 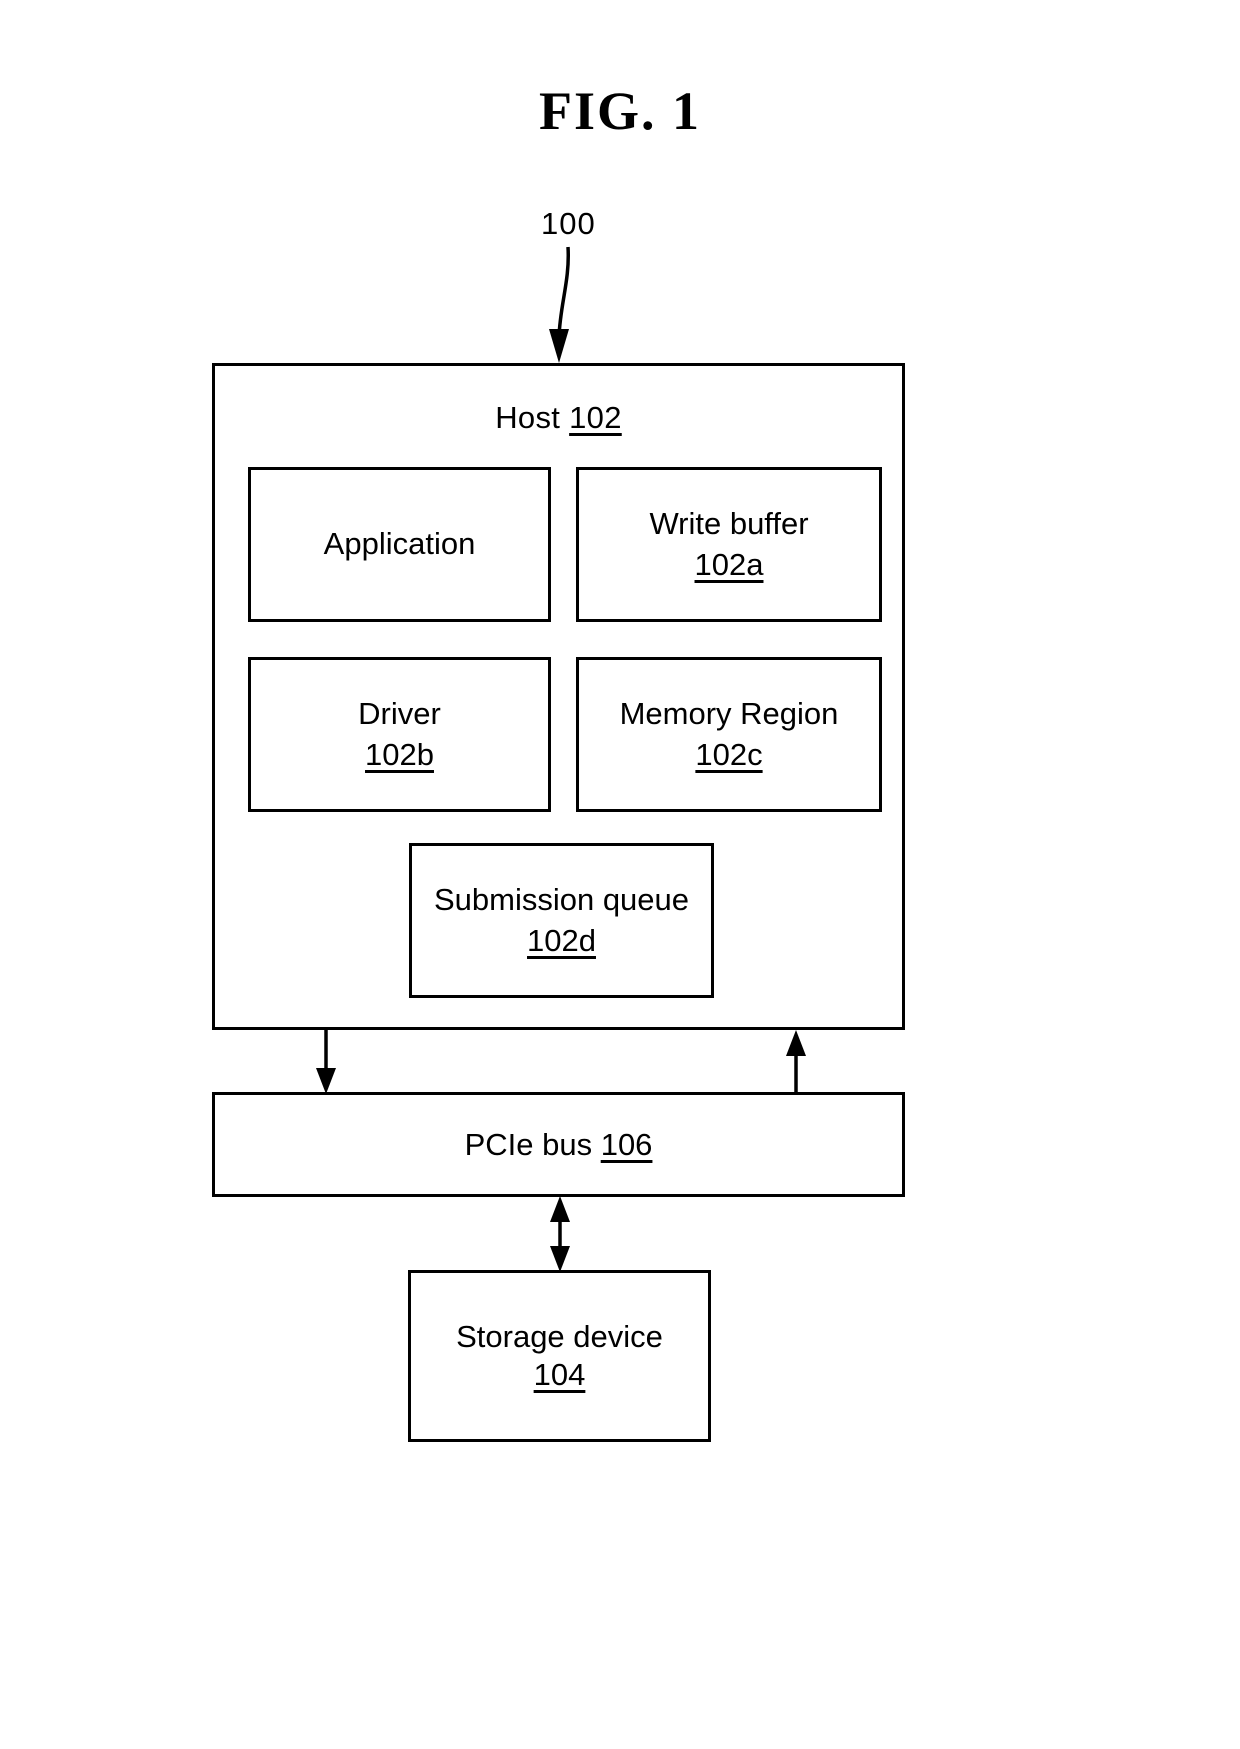 I want to click on host-component-application: Application, so click(x=399, y=544).